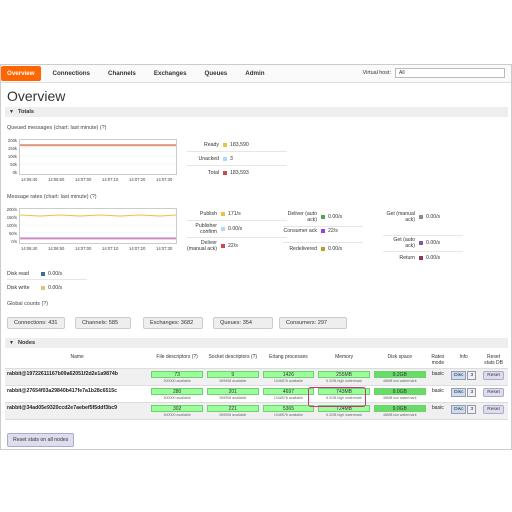 The height and width of the screenshot is (512, 512). What do you see at coordinates (14, 172) in the screenshot?
I see `queued-ytick: 0k` at bounding box center [14, 172].